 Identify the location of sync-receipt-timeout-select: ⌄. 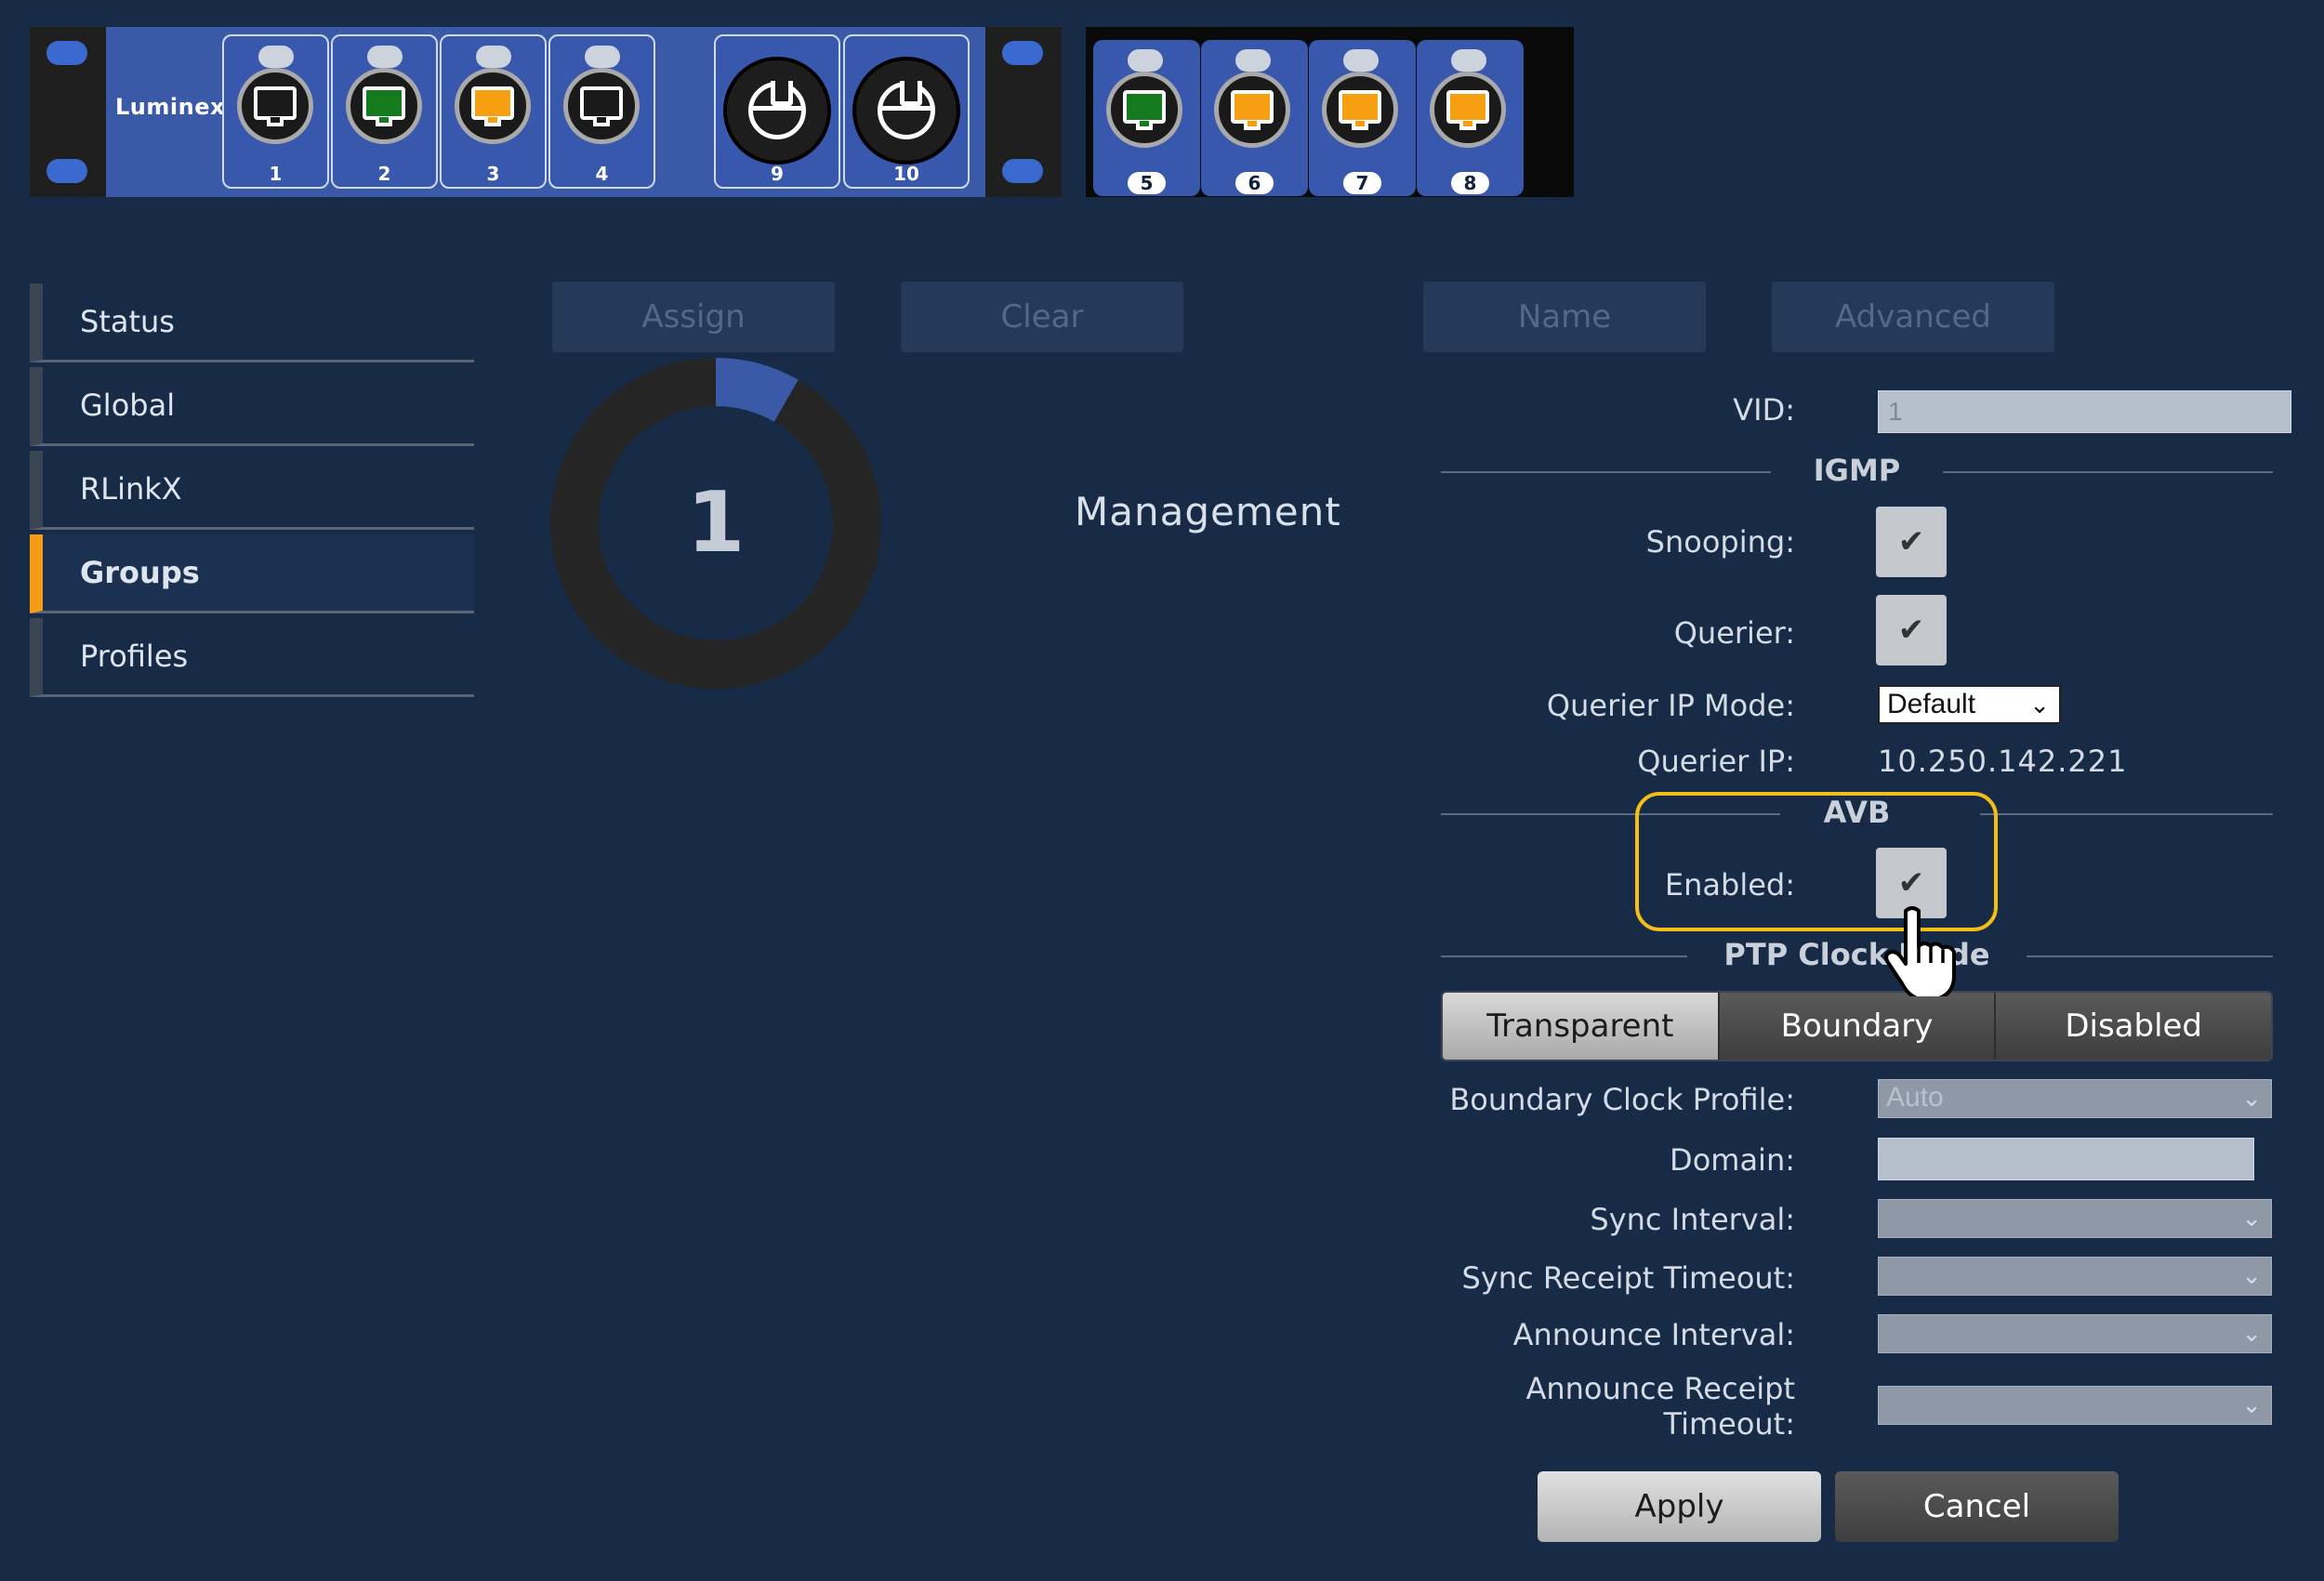
(2075, 1276).